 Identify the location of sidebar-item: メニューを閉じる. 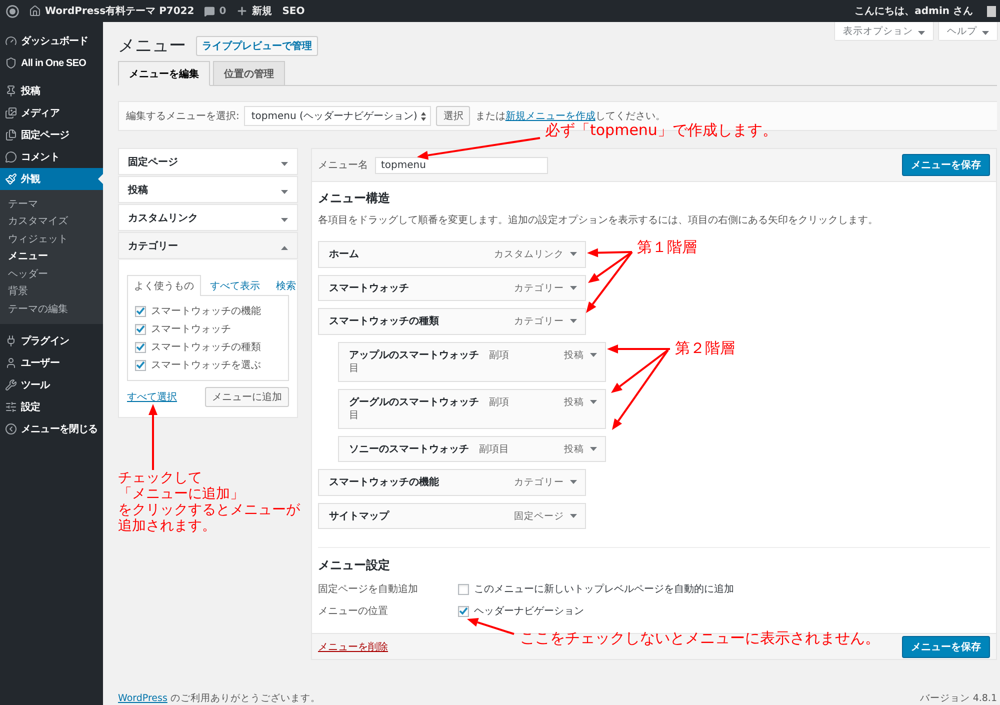
(51, 429).